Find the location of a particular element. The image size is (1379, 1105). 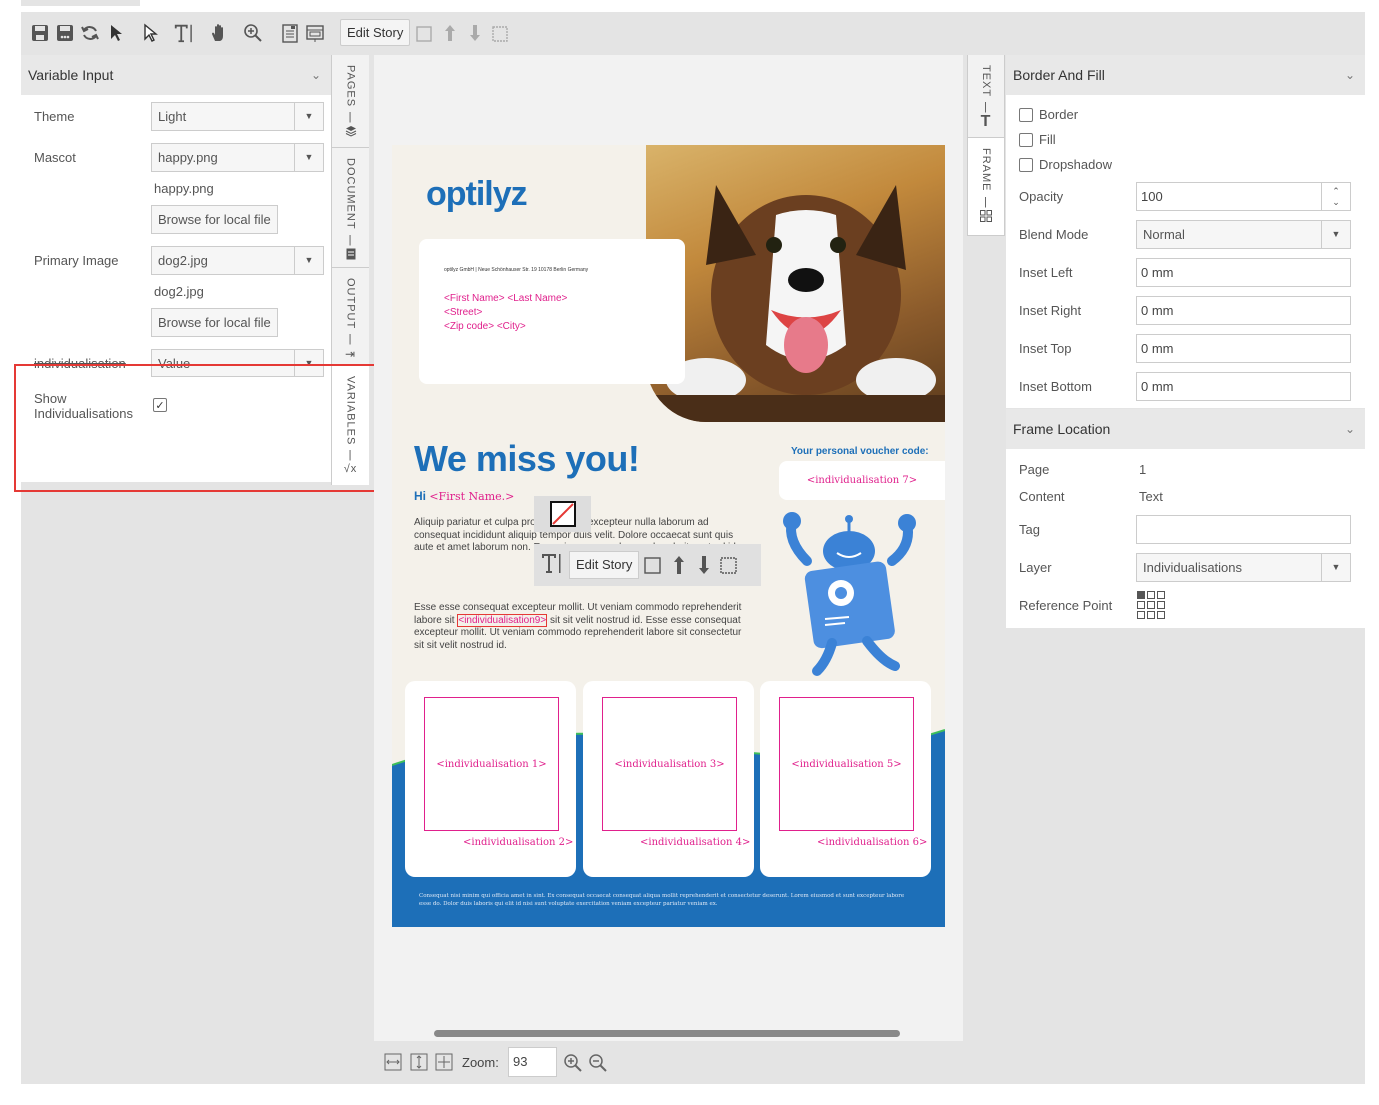

individualisation-4-label: <individualisation 4> is located at coordinates (695, 842).